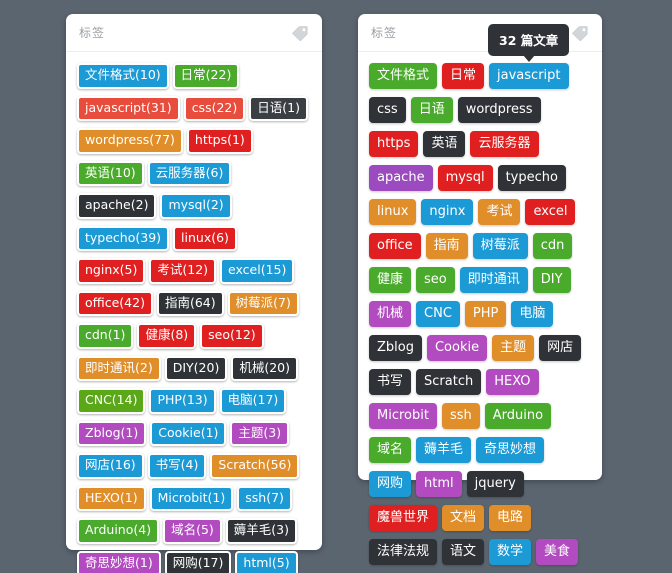  What do you see at coordinates (123, 238) in the screenshot?
I see `tag-typecho: typecho(39)` at bounding box center [123, 238].